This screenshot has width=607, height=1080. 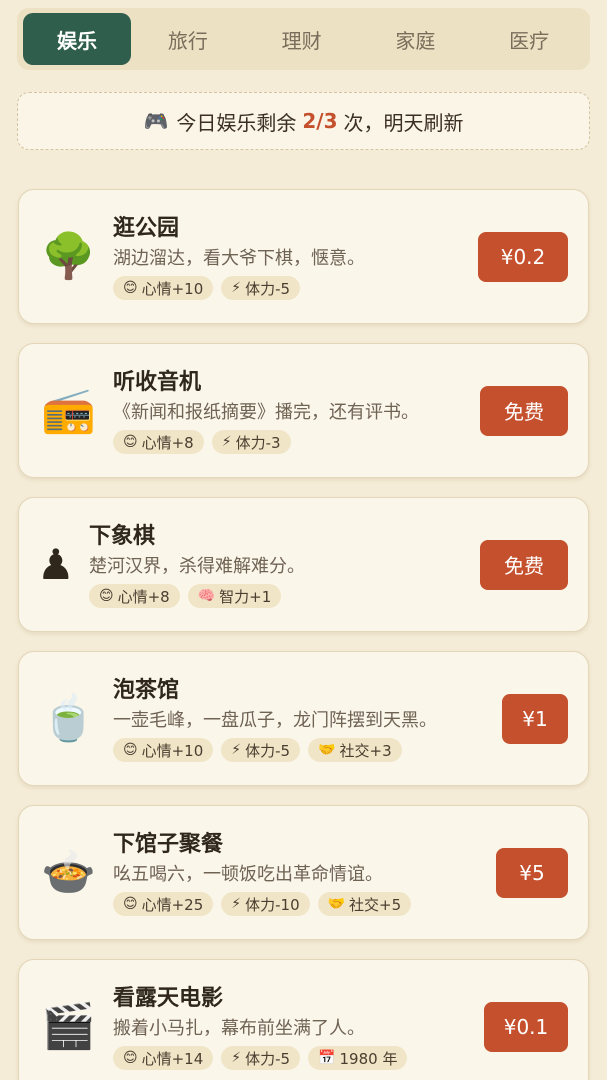 I want to click on tab-travel: 旅行, so click(x=188, y=39).